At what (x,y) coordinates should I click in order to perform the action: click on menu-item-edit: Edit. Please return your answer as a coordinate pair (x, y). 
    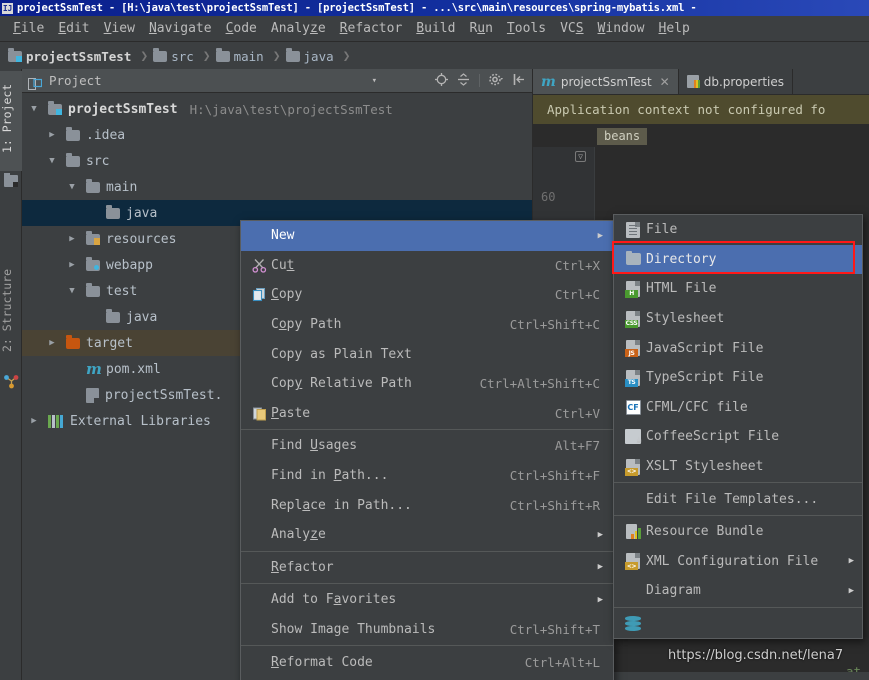
    Looking at the image, I should click on (73, 28).